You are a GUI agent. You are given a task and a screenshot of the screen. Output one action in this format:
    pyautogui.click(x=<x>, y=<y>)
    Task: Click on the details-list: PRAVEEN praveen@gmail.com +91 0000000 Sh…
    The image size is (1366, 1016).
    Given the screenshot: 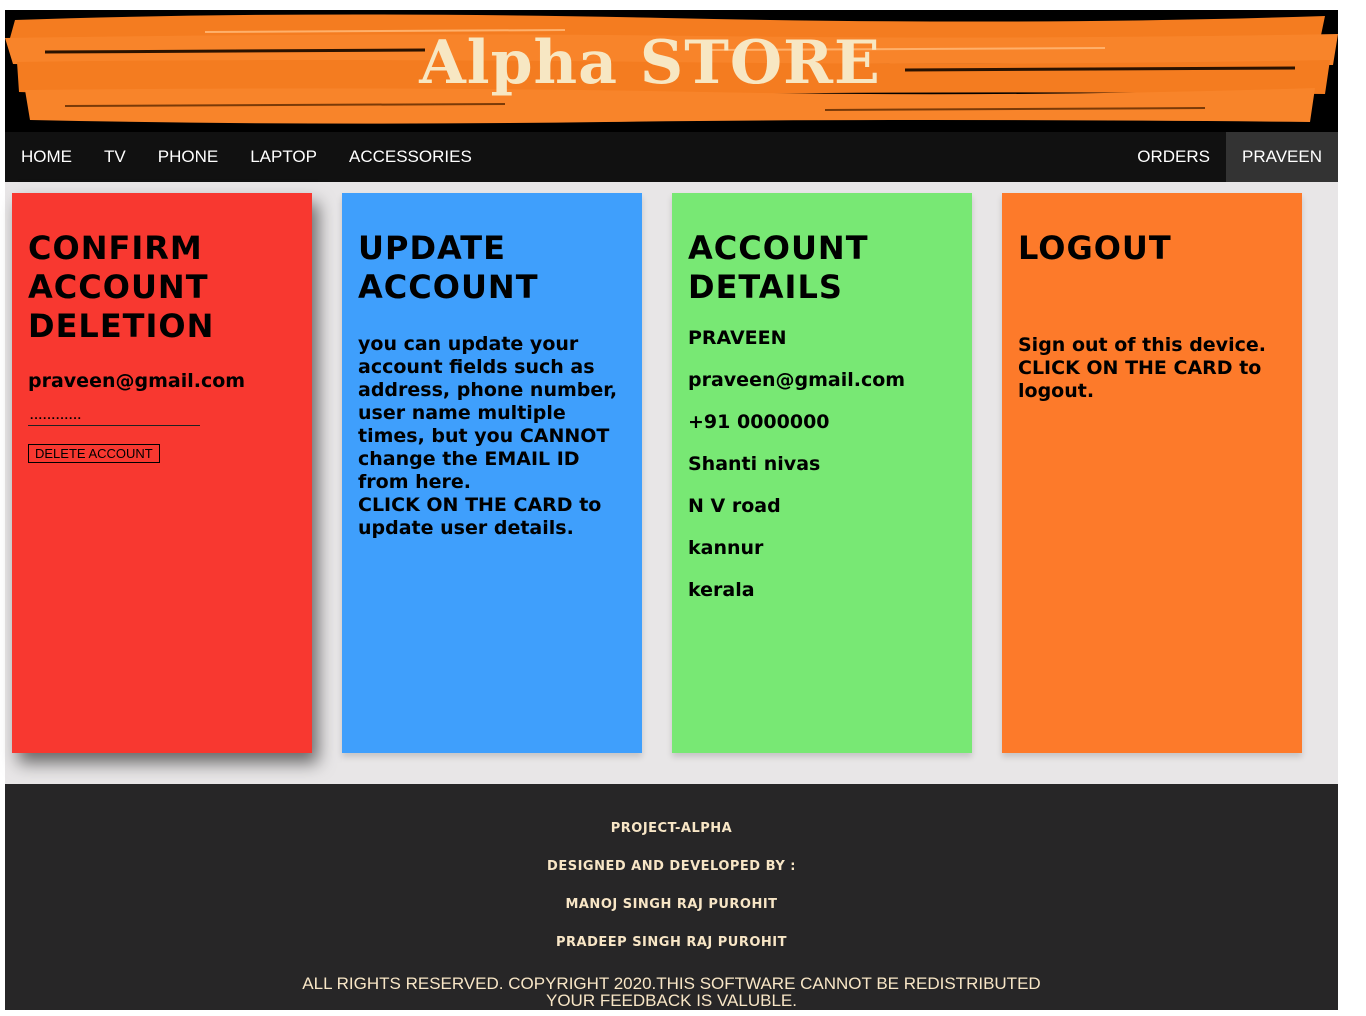 What is the action you would take?
    pyautogui.click(x=822, y=464)
    